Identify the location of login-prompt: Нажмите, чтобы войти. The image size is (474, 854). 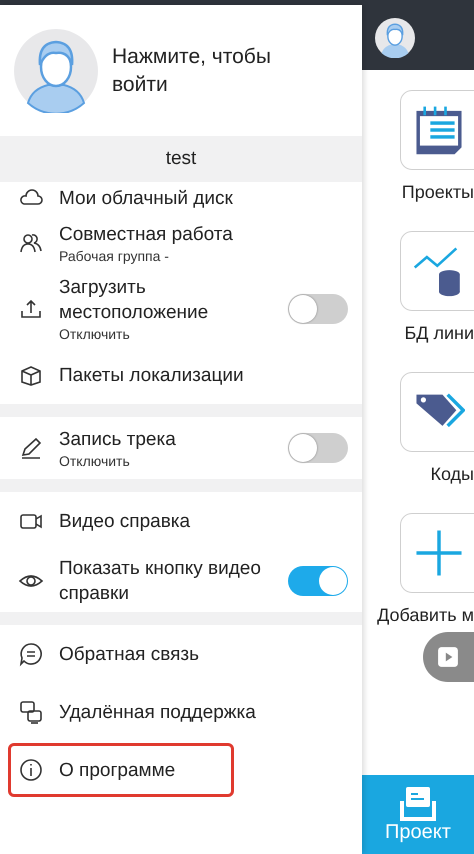
(207, 70).